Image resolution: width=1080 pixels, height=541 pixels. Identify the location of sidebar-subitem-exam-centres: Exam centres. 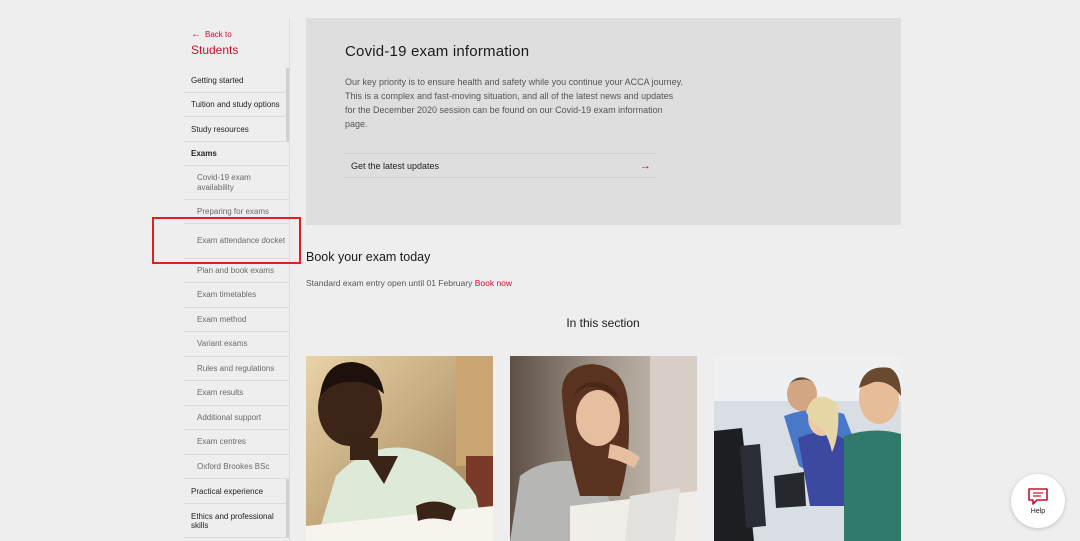
(236, 442).